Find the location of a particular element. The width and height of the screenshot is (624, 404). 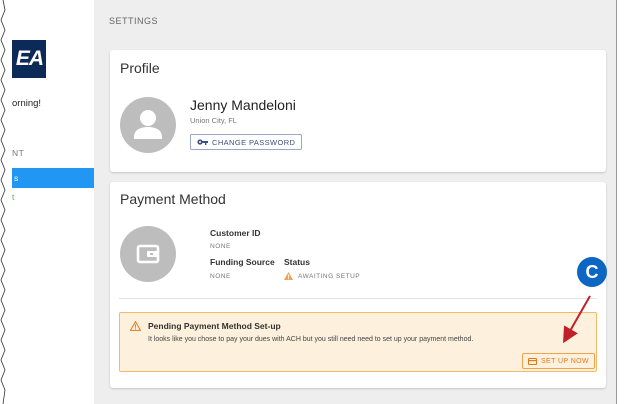

customer-id-value: NONE is located at coordinates (220, 246).